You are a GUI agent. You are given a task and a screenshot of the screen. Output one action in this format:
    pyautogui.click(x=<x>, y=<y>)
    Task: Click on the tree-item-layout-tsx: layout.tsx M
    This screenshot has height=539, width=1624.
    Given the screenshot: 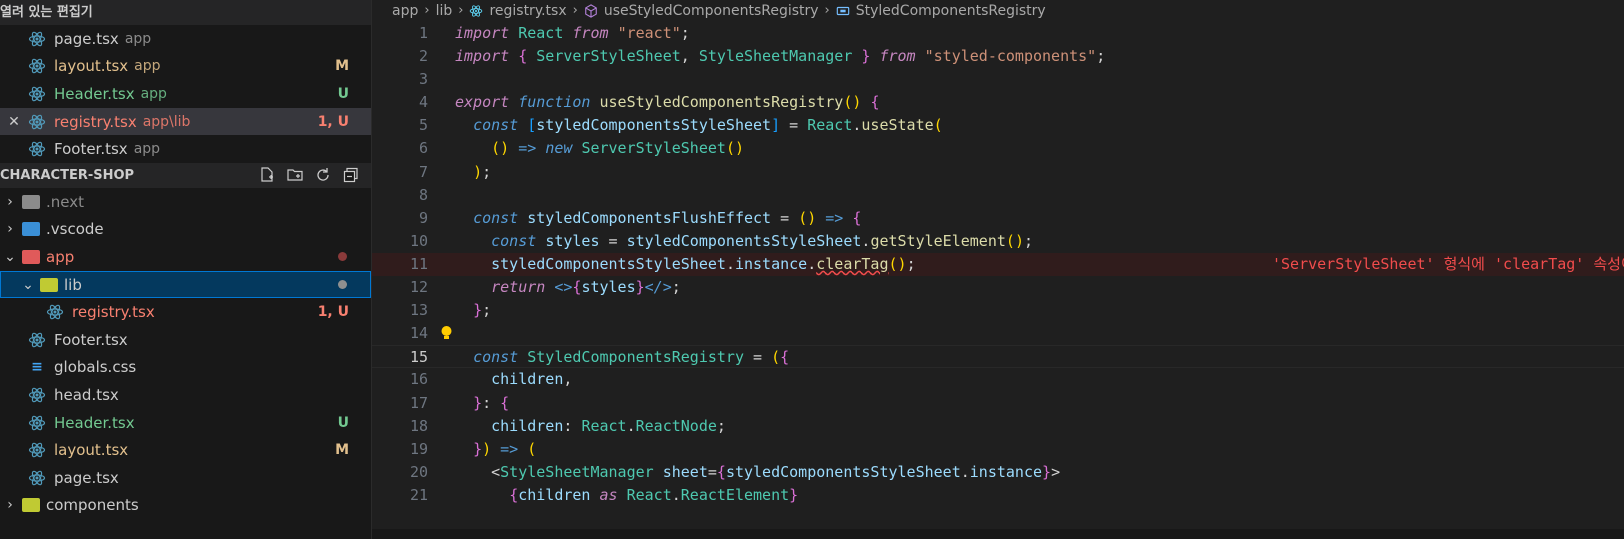 What is the action you would take?
    pyautogui.click(x=185, y=450)
    